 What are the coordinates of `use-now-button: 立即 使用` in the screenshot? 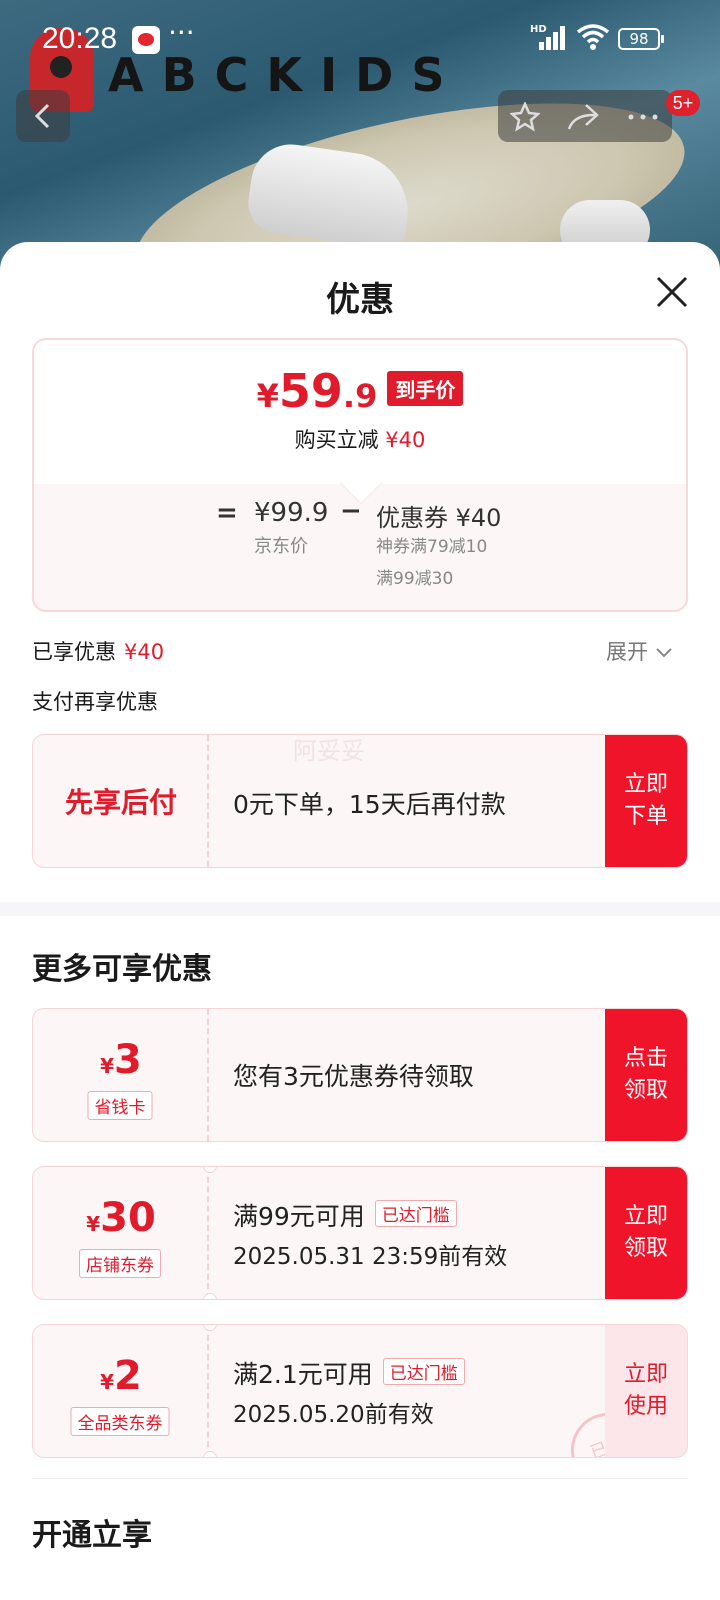 It's located at (646, 1391).